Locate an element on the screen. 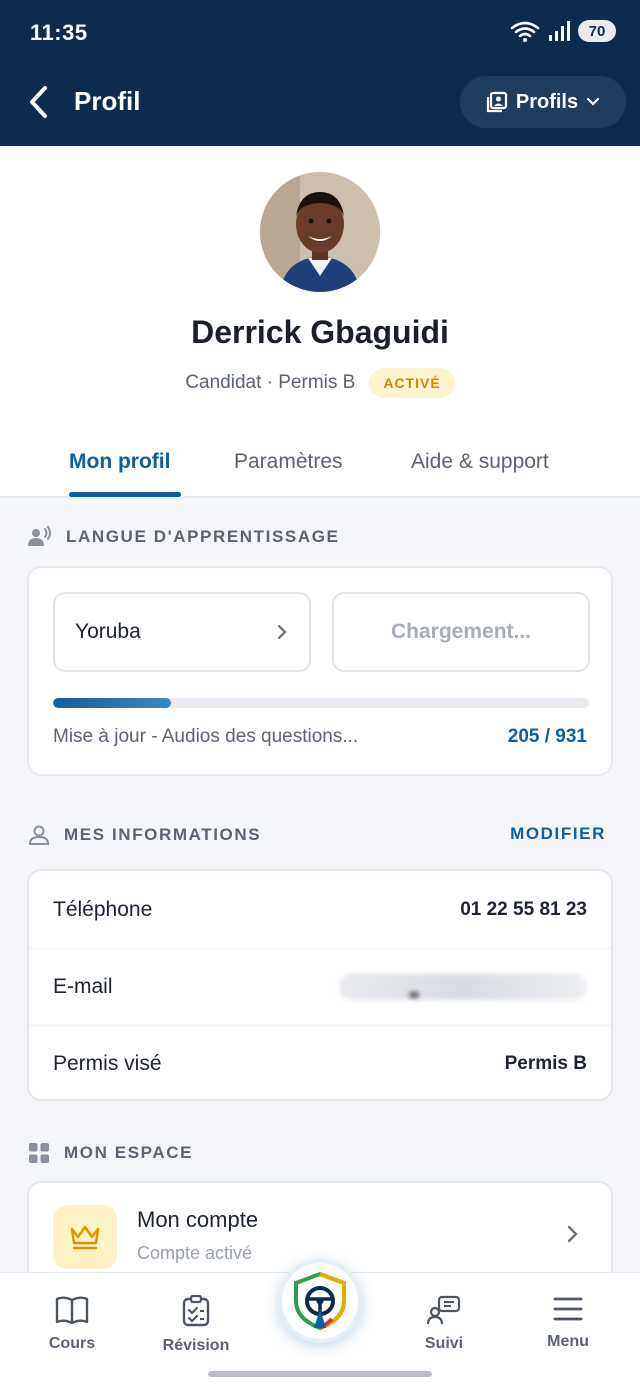 The width and height of the screenshot is (640, 1387). language-section-title: LANGUE D'APPRENTISSAGE is located at coordinates (203, 536).